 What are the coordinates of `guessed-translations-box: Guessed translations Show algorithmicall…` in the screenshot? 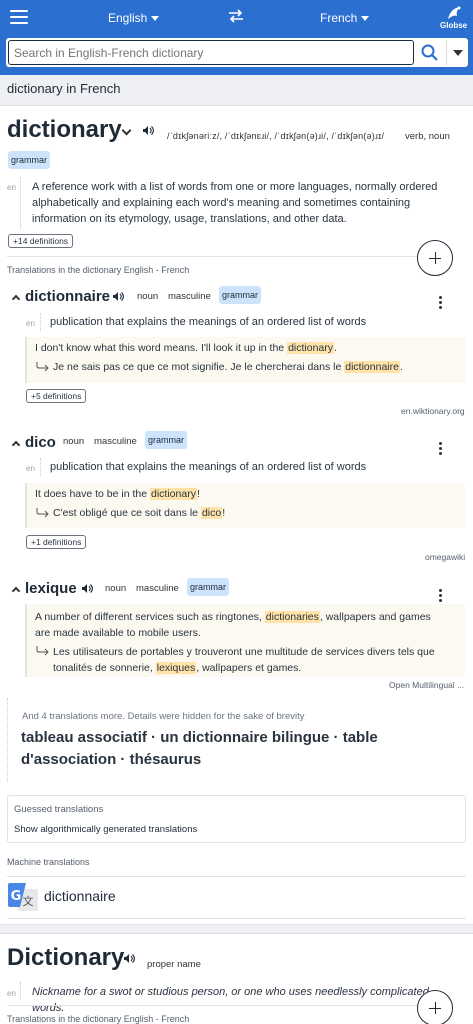 It's located at (236, 819).